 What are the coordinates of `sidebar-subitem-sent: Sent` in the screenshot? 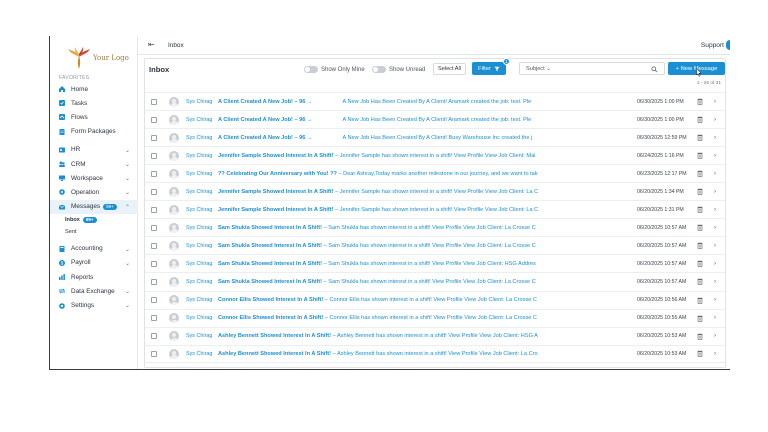 It's located at (94, 232).